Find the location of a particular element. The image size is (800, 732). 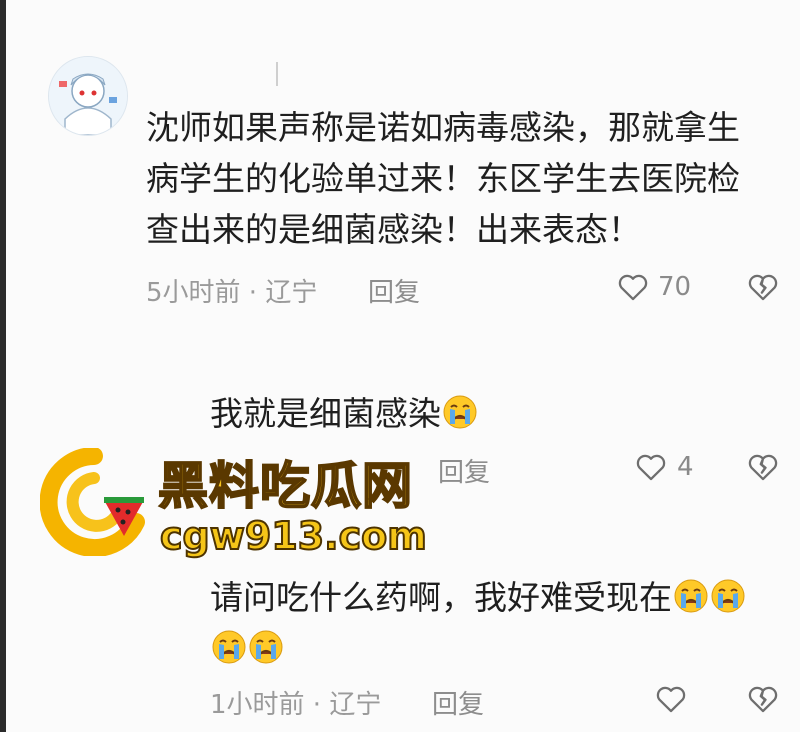

user-avatar is located at coordinates (88, 96).